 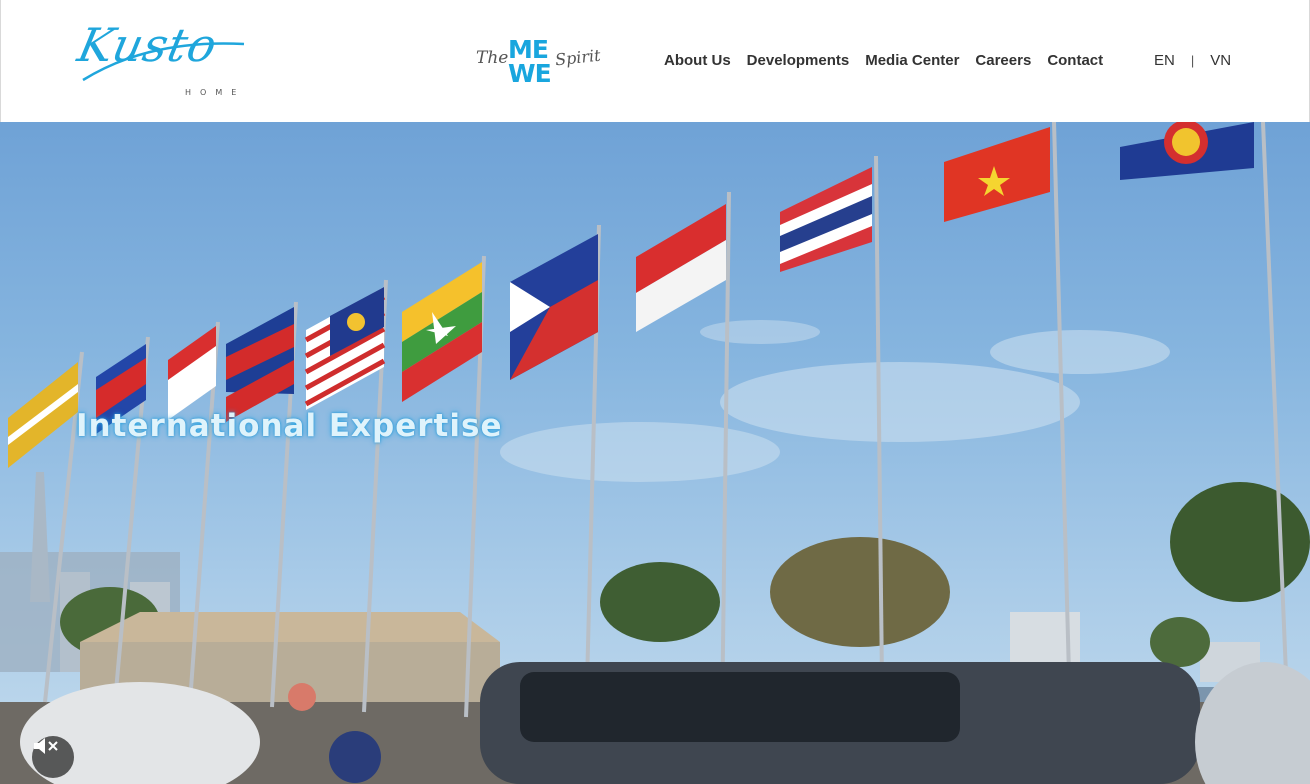 I want to click on tagline-we: WE, so click(x=530, y=73).